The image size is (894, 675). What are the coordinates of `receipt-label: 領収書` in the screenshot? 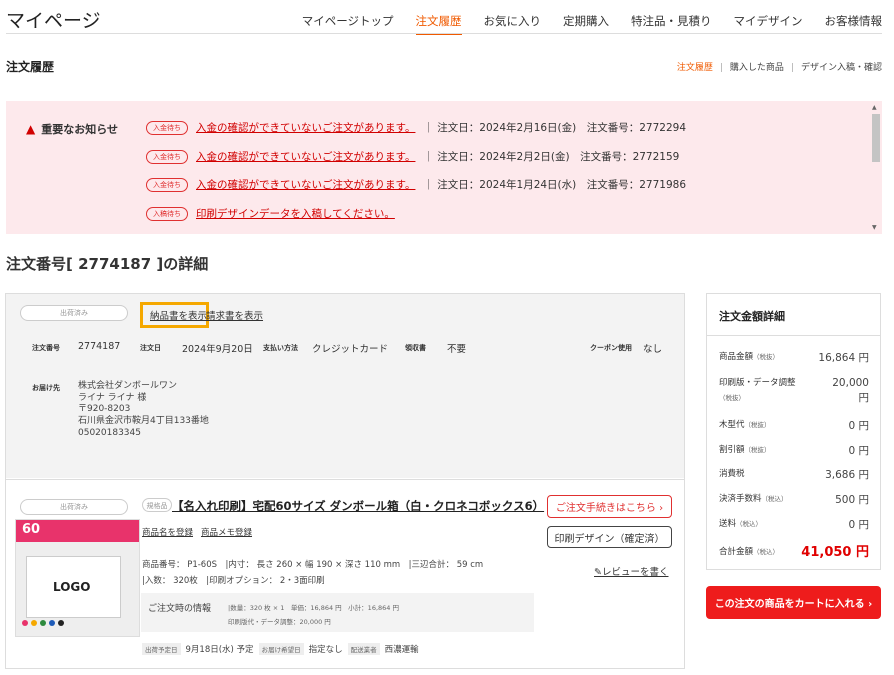 It's located at (415, 348).